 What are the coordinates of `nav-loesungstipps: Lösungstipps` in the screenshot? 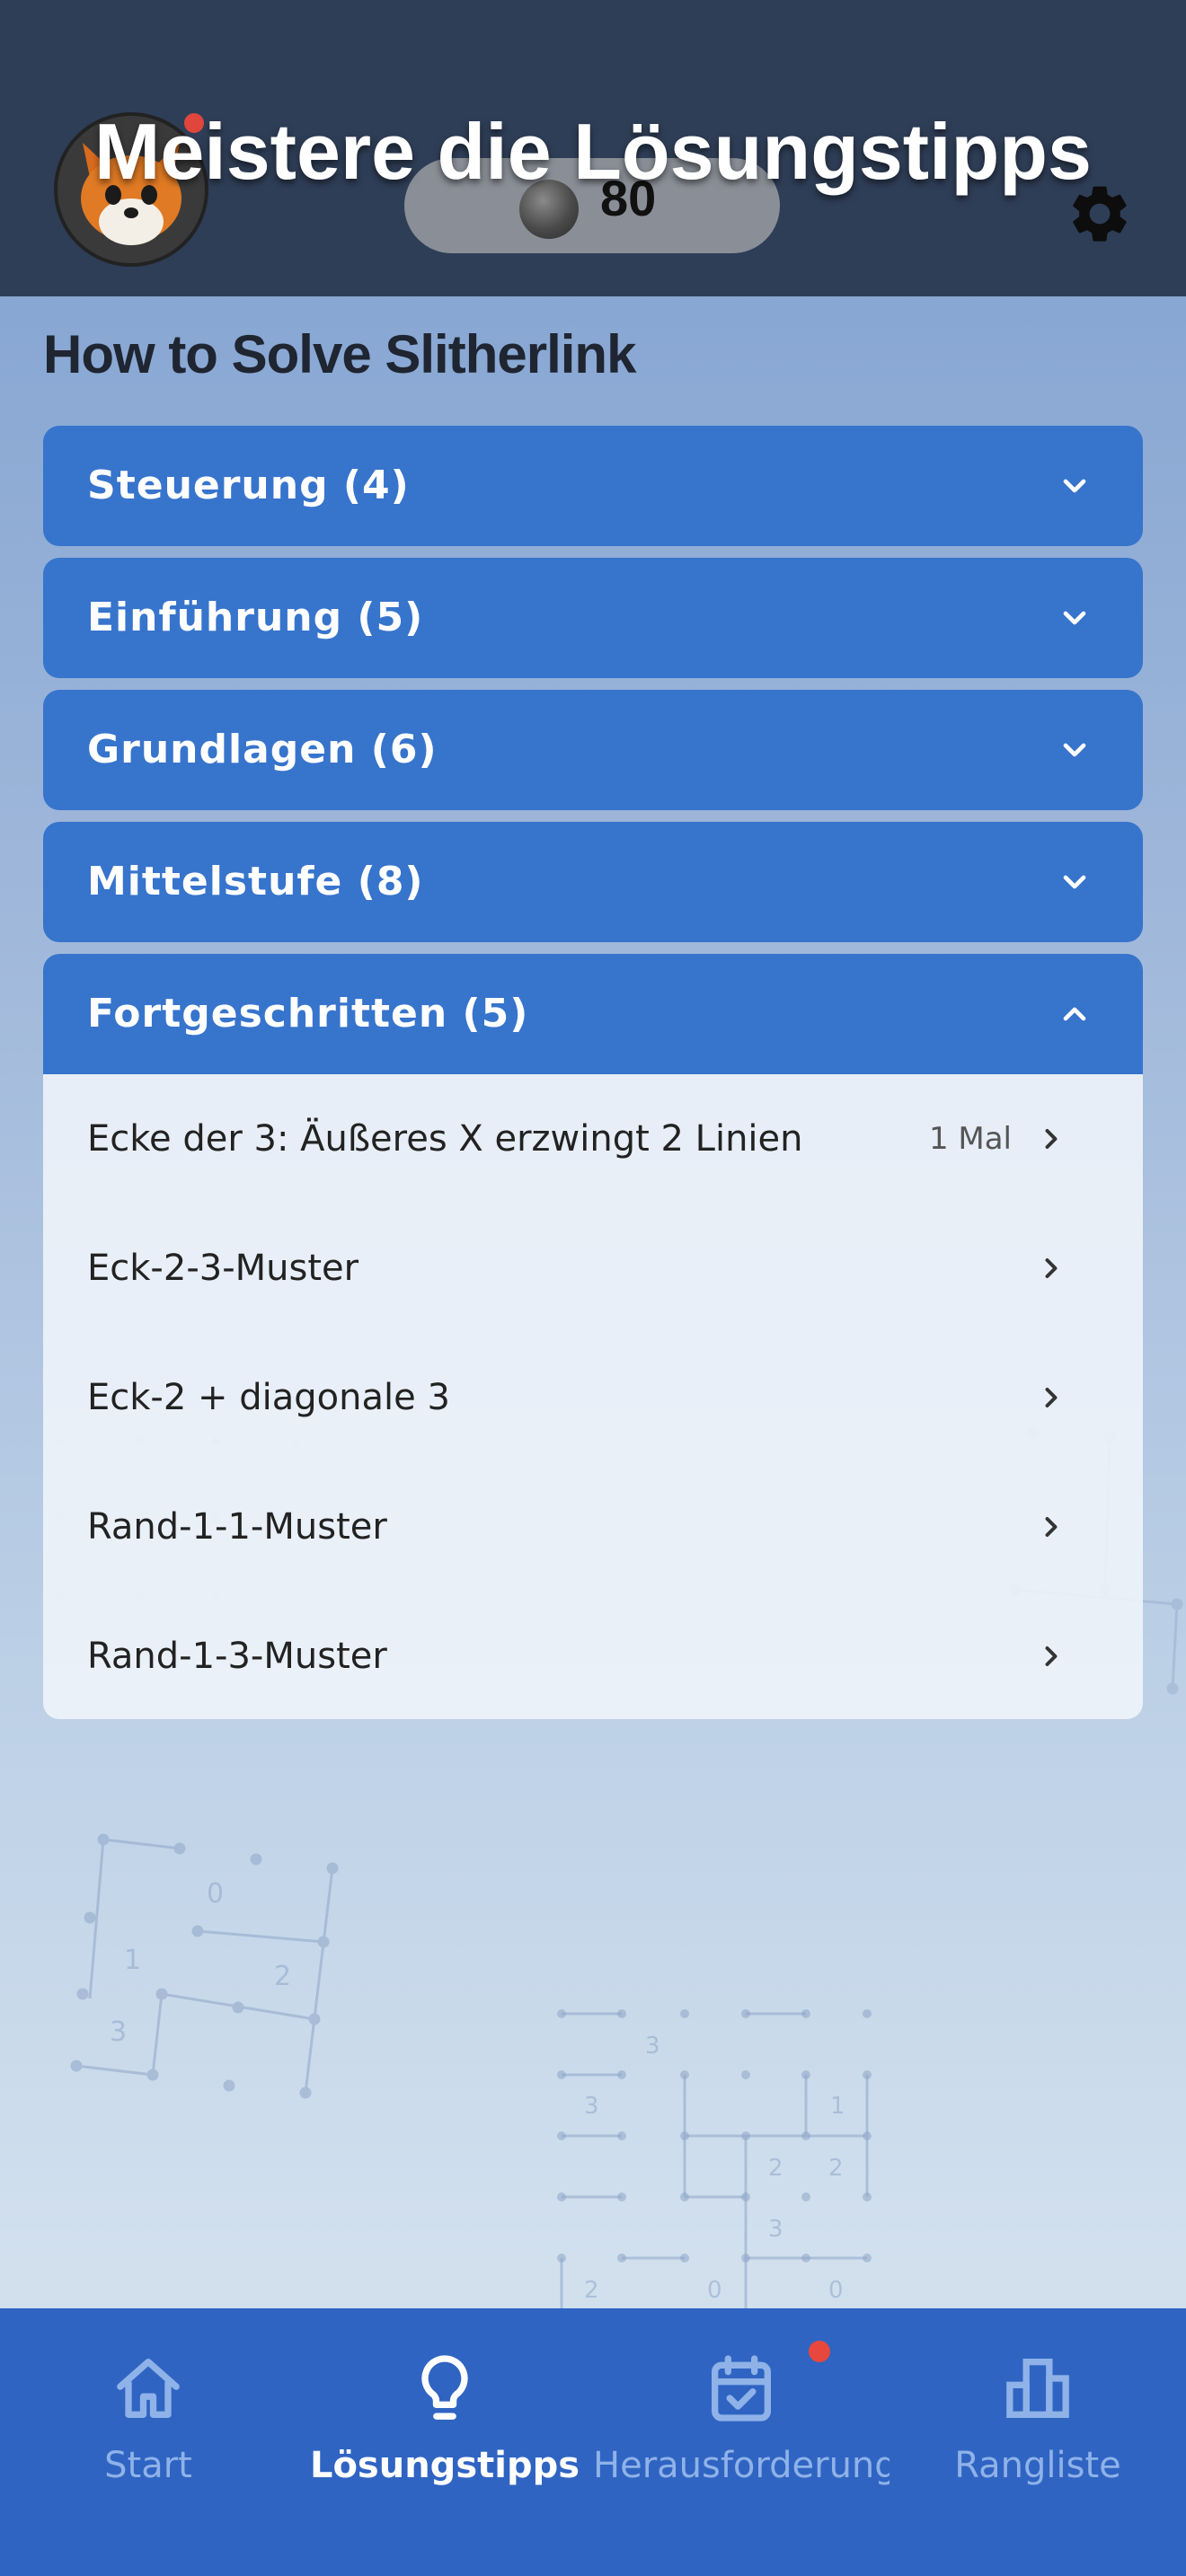 It's located at (444, 2442).